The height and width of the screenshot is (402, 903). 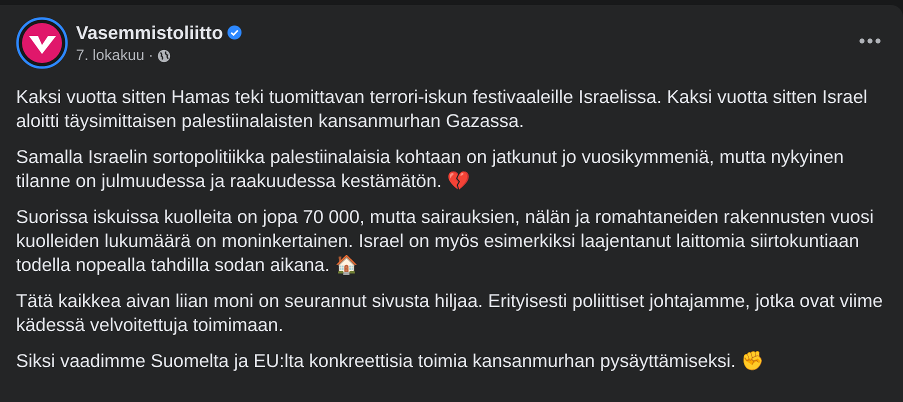 What do you see at coordinates (150, 33) in the screenshot?
I see `author-name: Vasemmistoliitto` at bounding box center [150, 33].